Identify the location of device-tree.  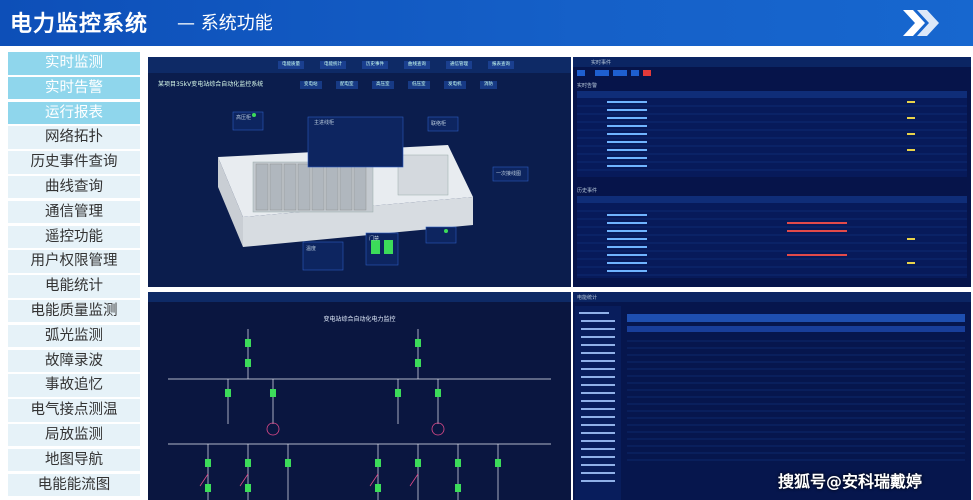
(598, 403).